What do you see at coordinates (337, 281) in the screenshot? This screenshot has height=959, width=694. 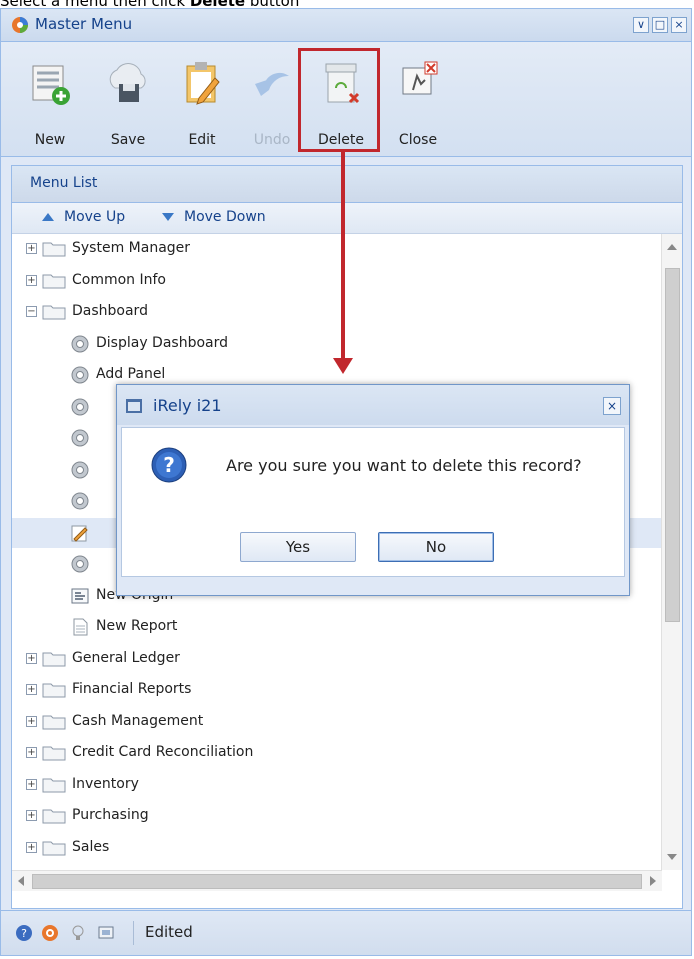 I see `tree-folder-row: + Common Info` at bounding box center [337, 281].